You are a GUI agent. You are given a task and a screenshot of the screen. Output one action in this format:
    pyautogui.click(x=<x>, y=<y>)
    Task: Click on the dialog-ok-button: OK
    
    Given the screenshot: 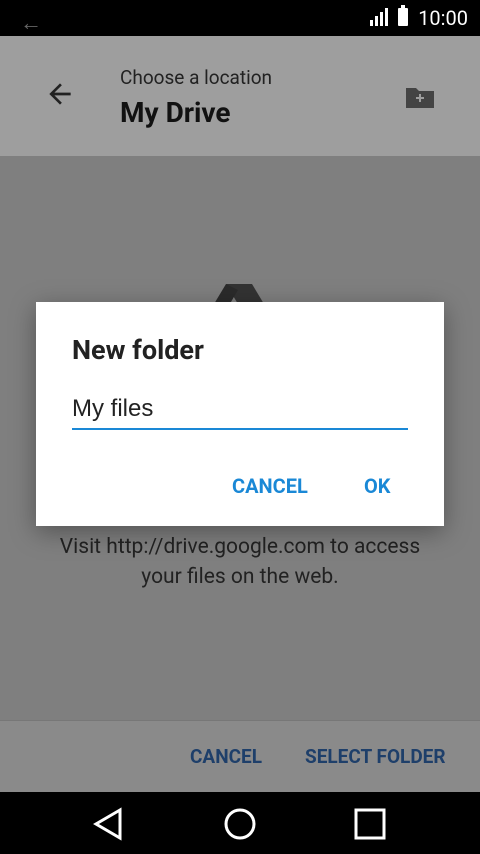 What is the action you would take?
    pyautogui.click(x=377, y=486)
    